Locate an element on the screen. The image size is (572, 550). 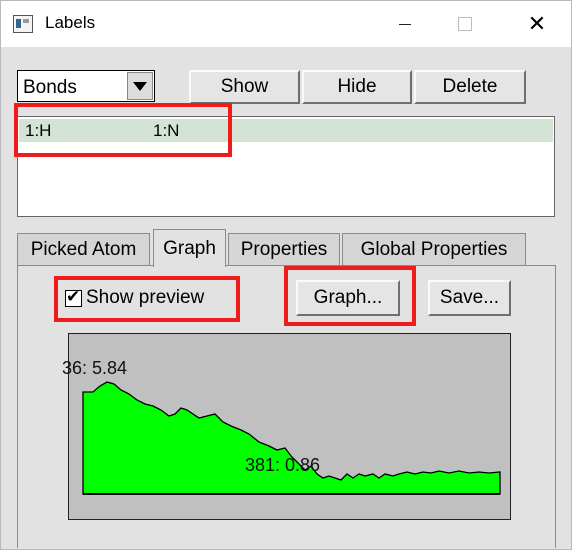
minimize-icon is located at coordinates (405, 24).